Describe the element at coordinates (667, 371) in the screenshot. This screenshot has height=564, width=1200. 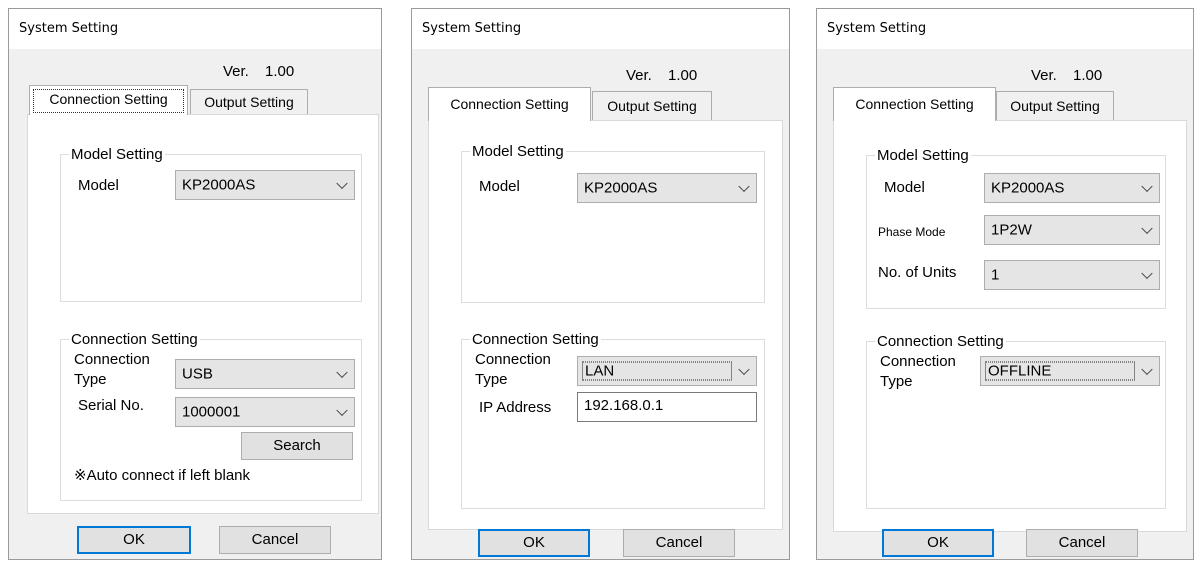
I see `connection-type-select: LAN` at that location.